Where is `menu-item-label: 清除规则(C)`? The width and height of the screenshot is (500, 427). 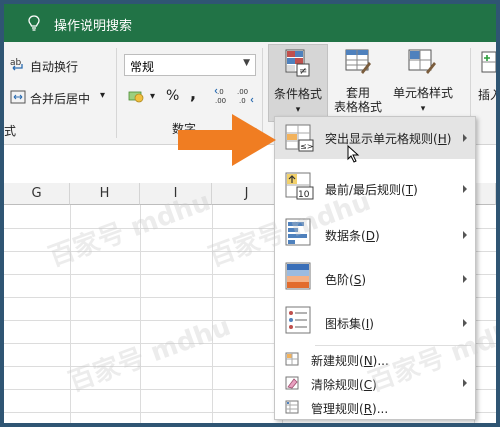 menu-item-label: 清除规则(C) is located at coordinates (344, 385).